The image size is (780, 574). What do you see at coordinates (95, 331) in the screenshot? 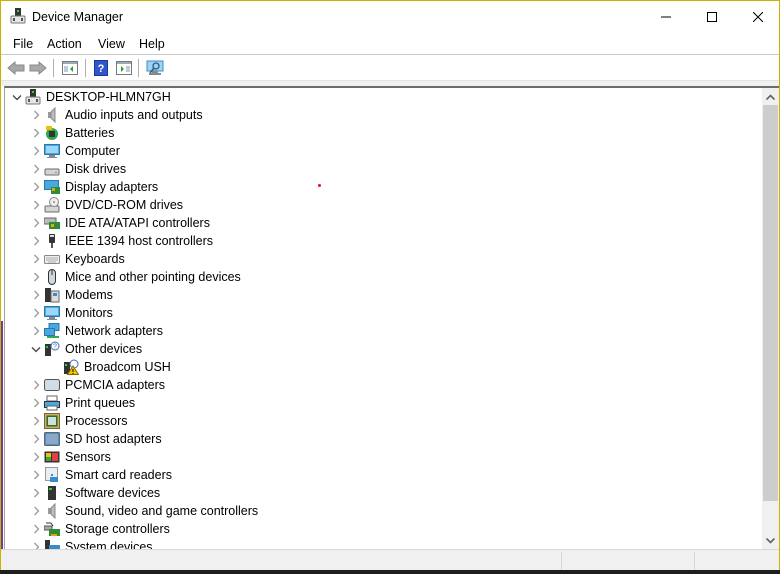
I see `tree-category-item: Network adapters` at bounding box center [95, 331].